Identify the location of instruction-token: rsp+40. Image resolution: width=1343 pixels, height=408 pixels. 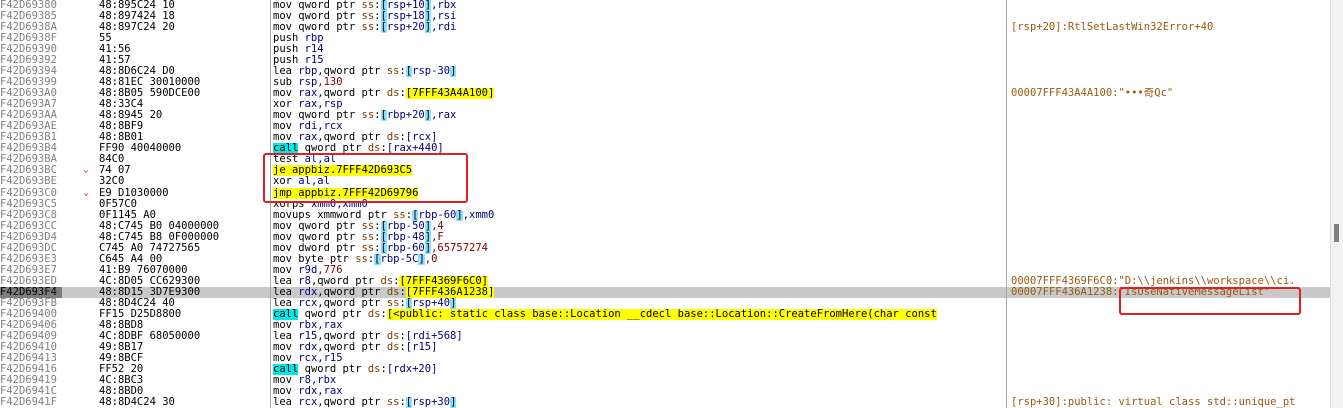
(431, 303).